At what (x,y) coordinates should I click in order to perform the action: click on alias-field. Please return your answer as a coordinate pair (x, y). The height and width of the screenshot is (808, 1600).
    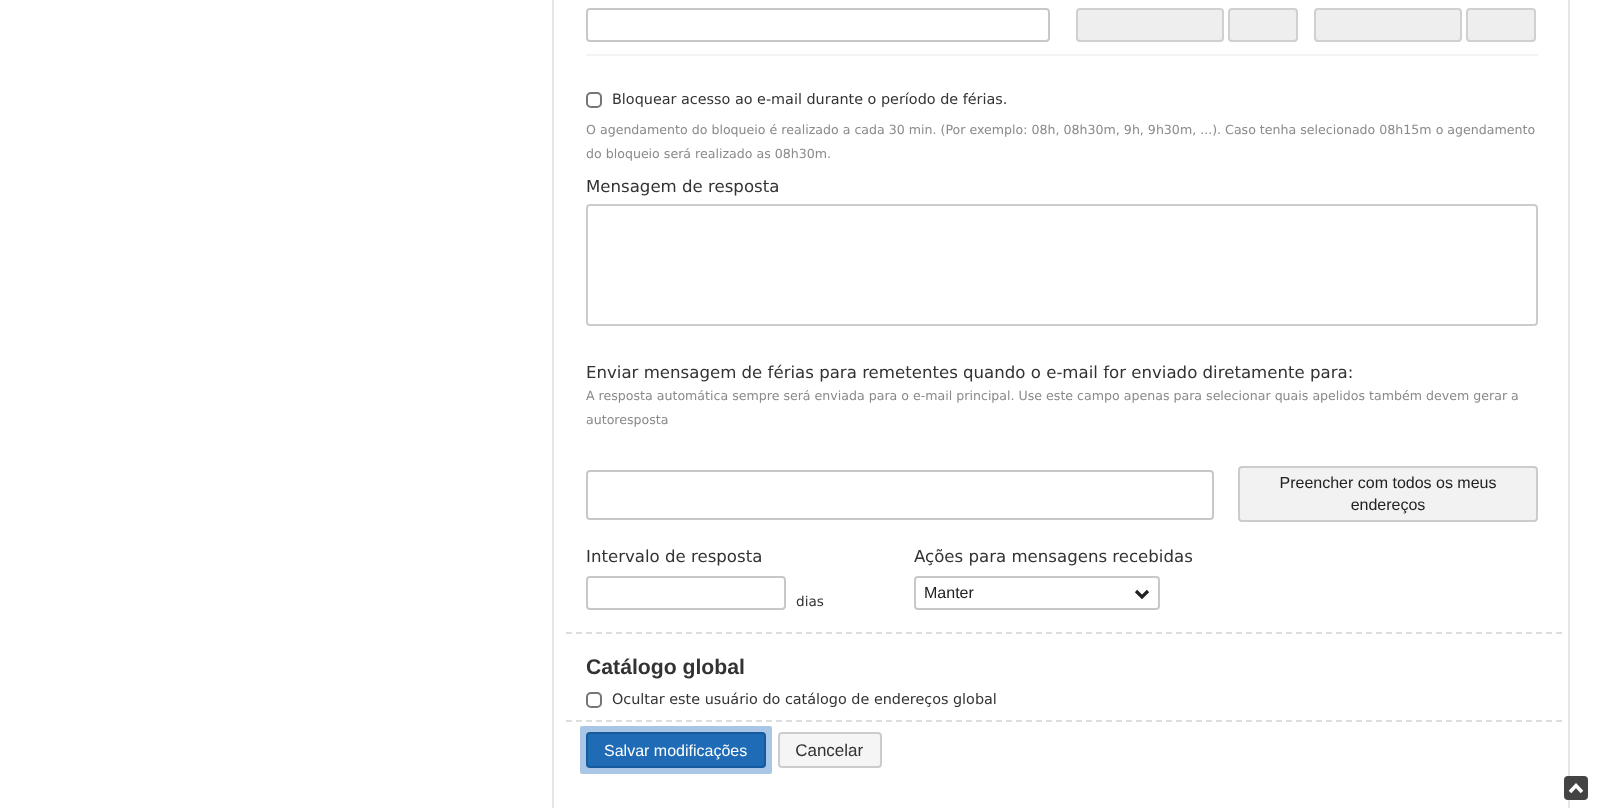
    Looking at the image, I should click on (900, 494).